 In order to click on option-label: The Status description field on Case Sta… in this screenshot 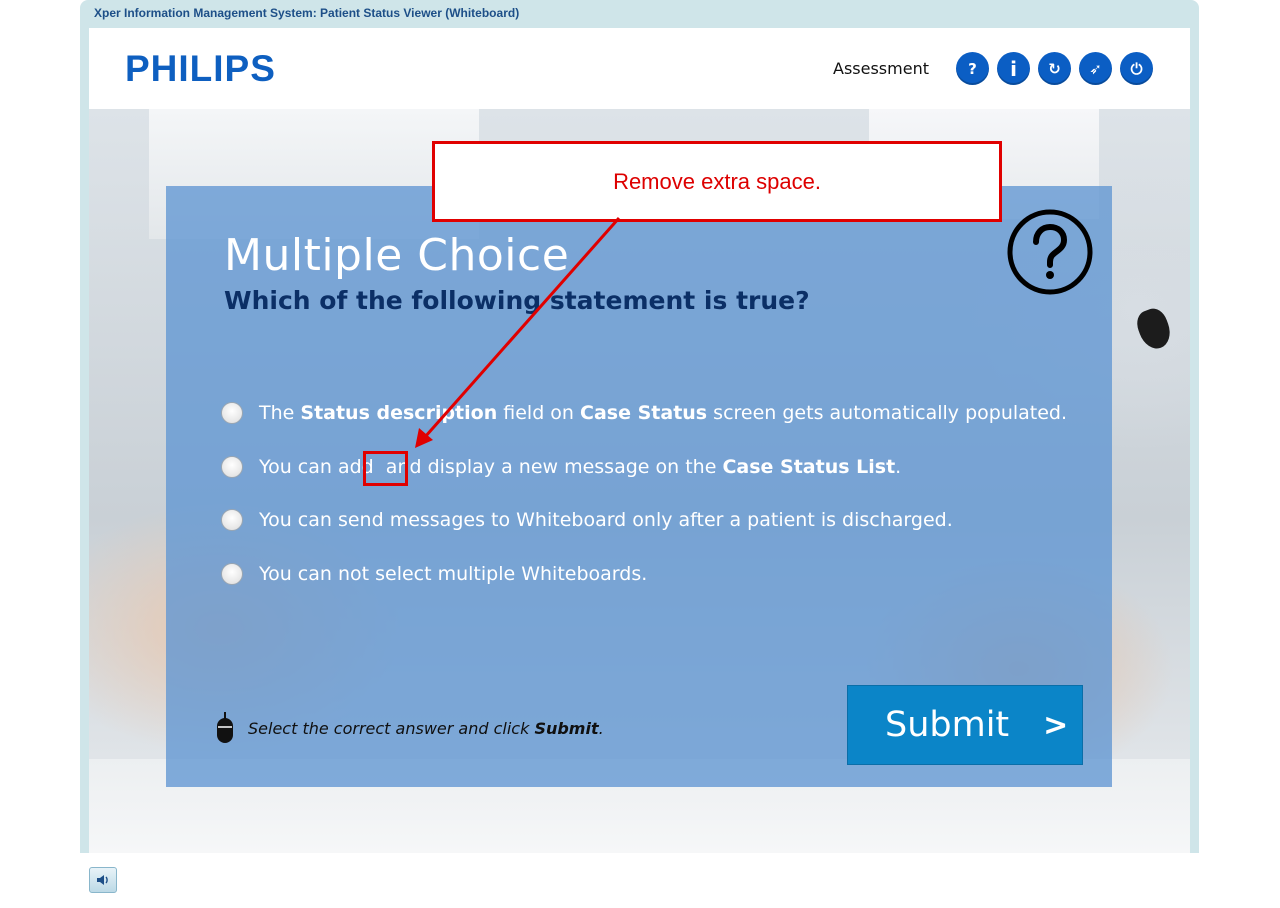, I will do `click(663, 413)`.